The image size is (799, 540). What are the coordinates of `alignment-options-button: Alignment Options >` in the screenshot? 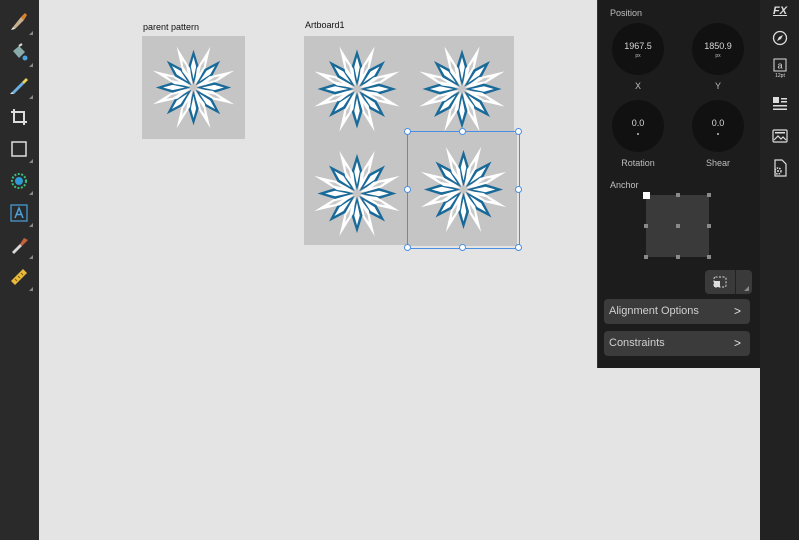 It's located at (677, 311).